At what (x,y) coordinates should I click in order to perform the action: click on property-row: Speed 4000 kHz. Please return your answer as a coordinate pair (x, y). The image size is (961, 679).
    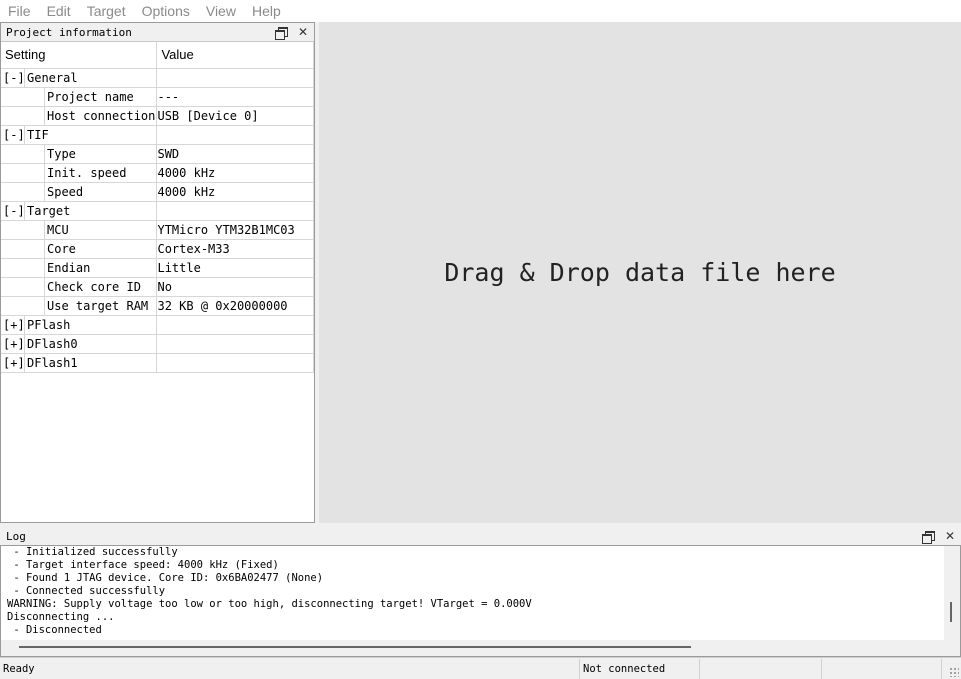
    Looking at the image, I should click on (157, 192).